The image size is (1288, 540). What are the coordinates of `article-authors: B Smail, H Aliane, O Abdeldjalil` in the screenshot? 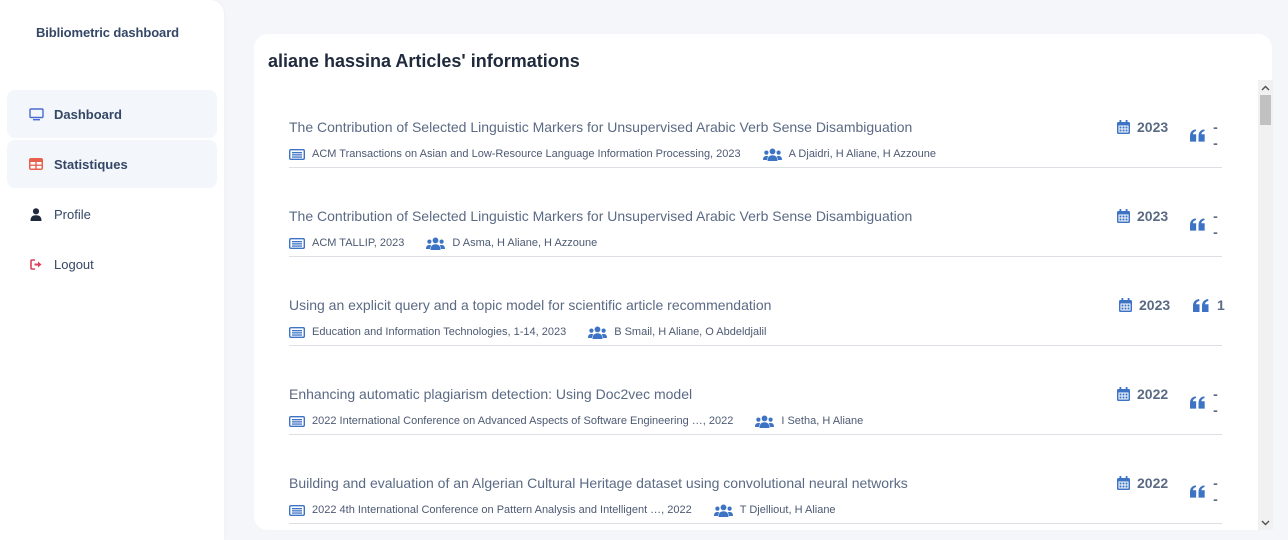 It's located at (690, 332).